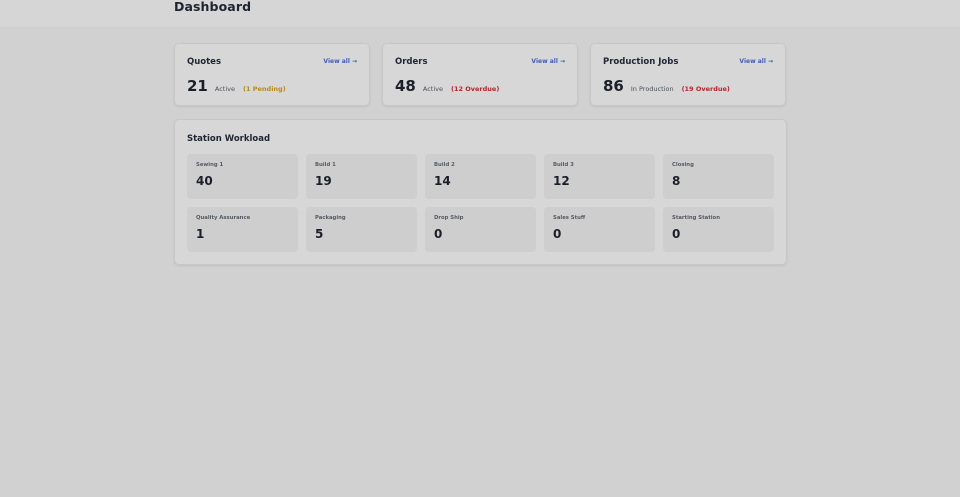 This screenshot has width=960, height=497. What do you see at coordinates (323, 181) in the screenshot?
I see `station-count: 19` at bounding box center [323, 181].